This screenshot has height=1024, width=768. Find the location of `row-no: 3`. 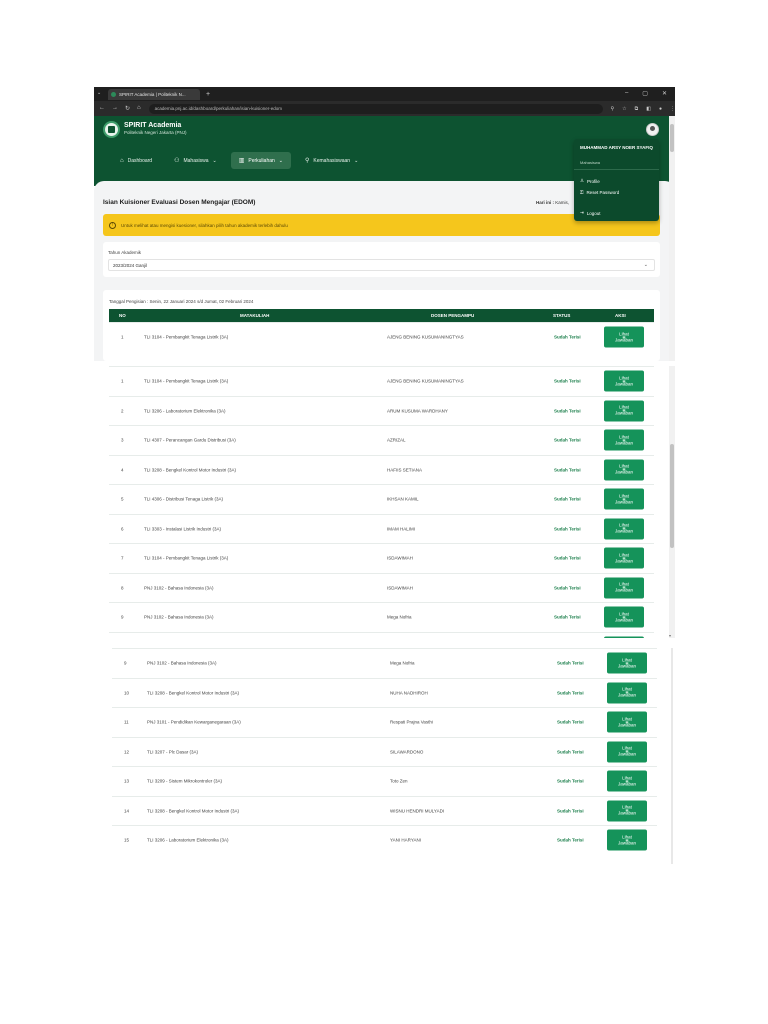

row-no: 3 is located at coordinates (122, 440).